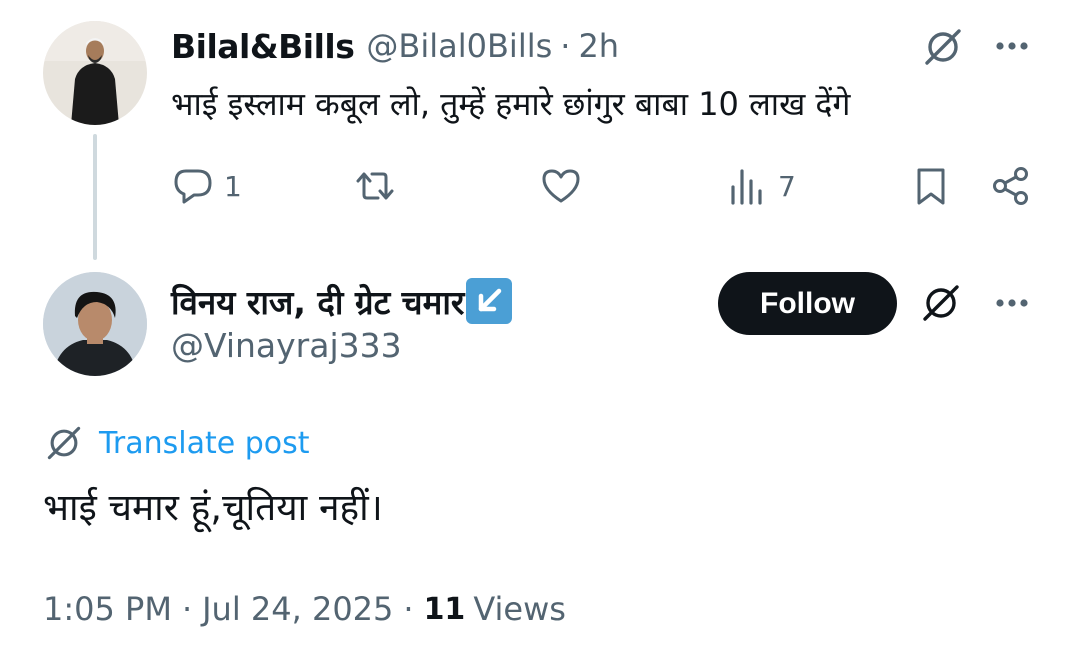  I want to click on reply-count: 1, so click(233, 186).